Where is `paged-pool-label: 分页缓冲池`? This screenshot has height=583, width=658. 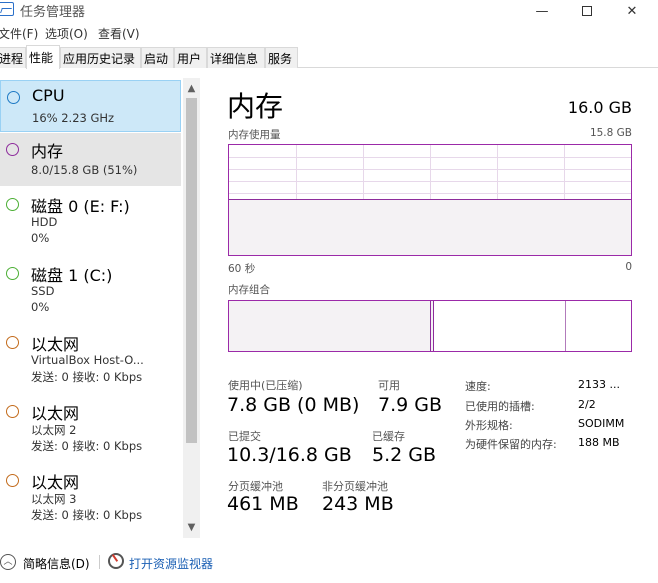 paged-pool-label: 分页缓冲池 is located at coordinates (255, 486).